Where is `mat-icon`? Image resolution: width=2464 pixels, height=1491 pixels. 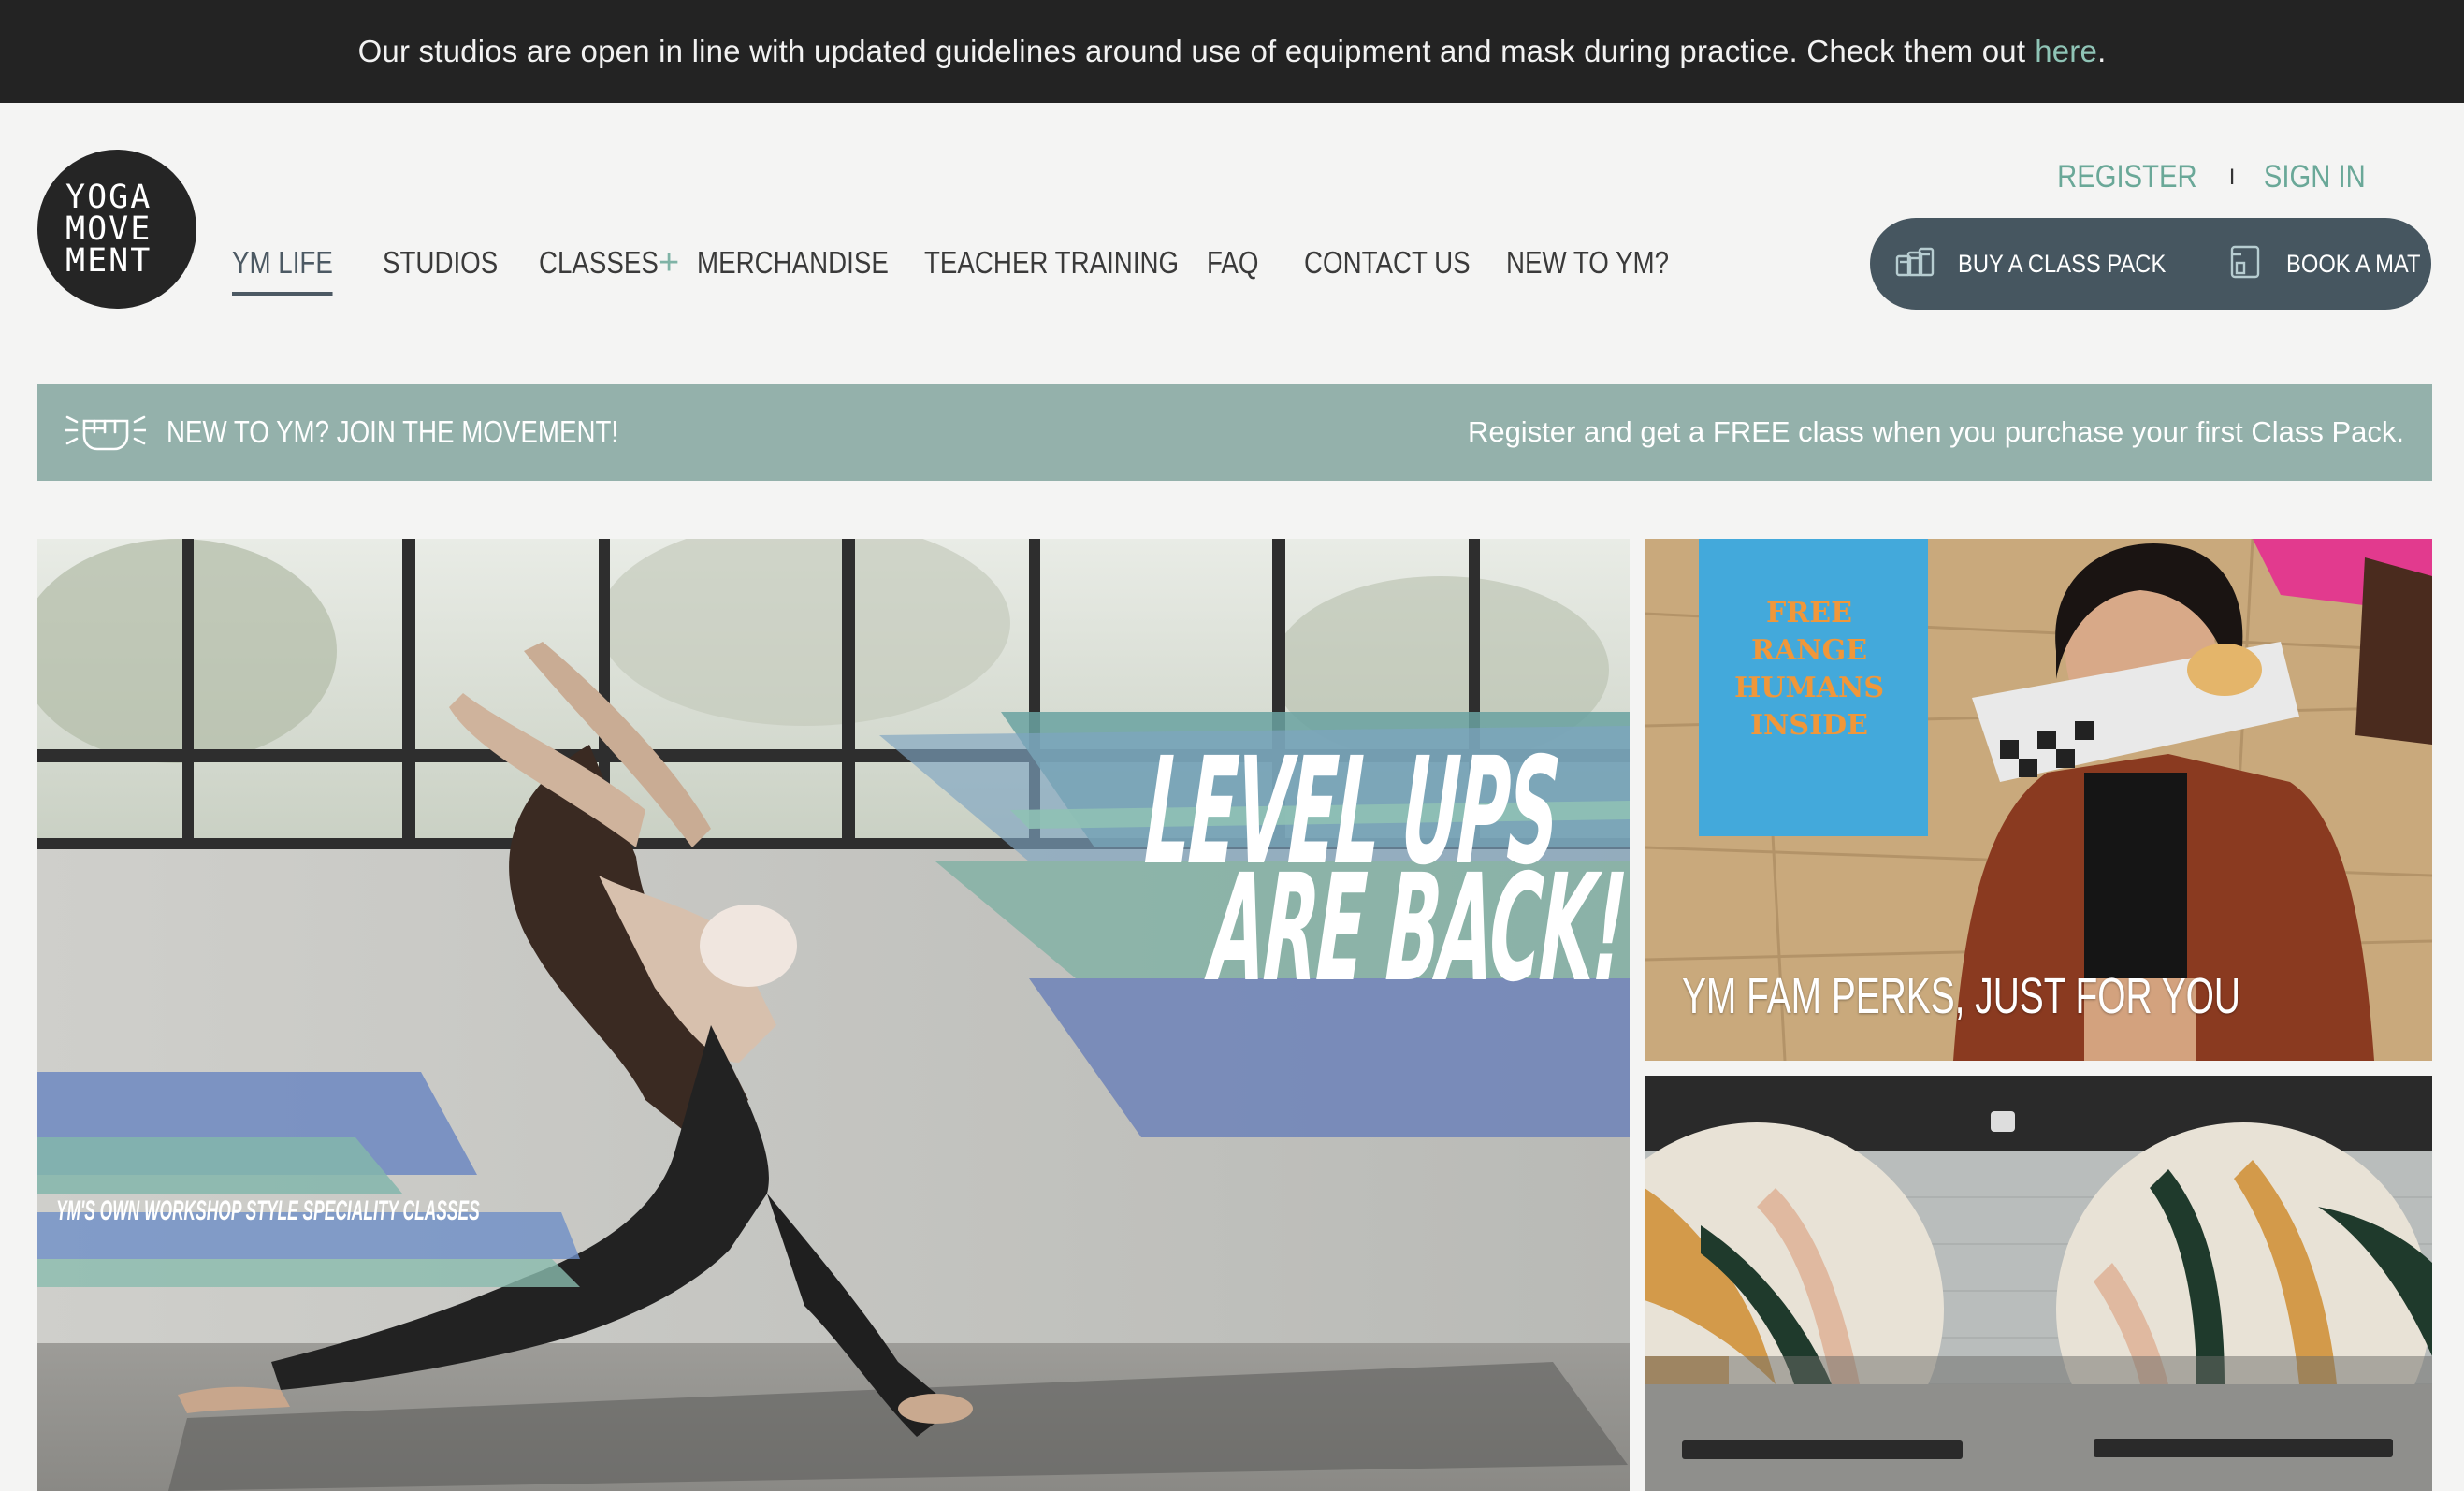 mat-icon is located at coordinates (2246, 264).